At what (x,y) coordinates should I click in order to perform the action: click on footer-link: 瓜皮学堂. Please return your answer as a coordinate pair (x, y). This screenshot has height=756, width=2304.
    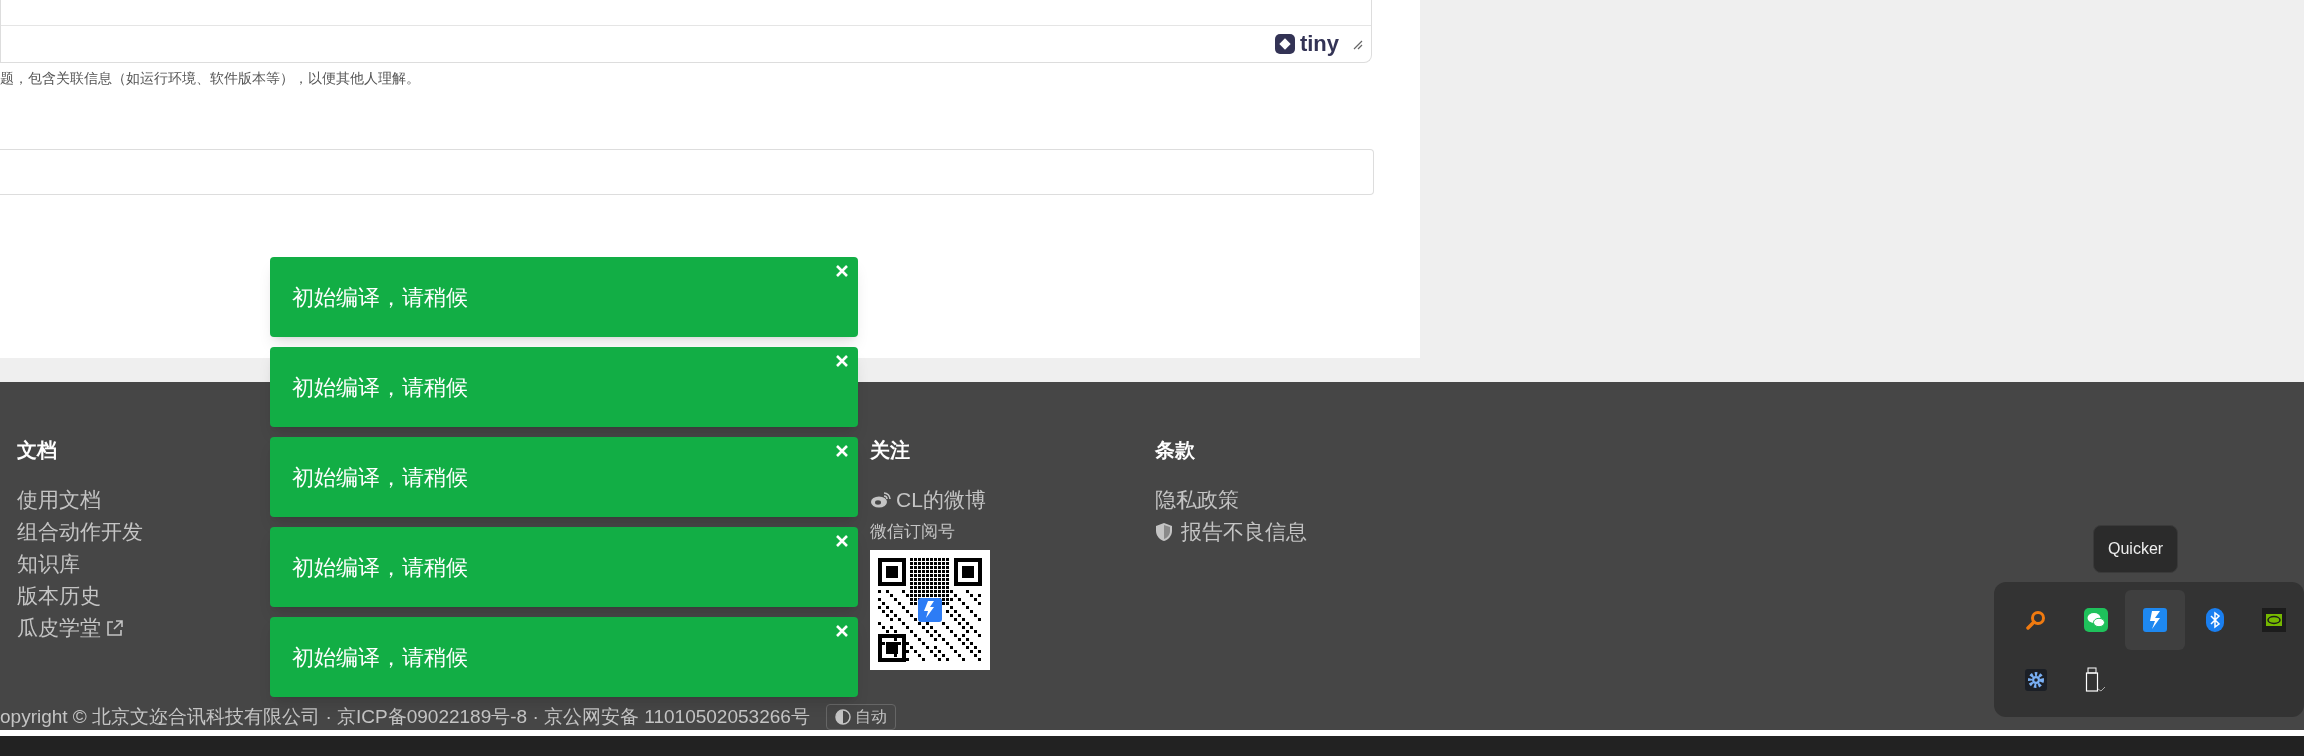
    Looking at the image, I should click on (71, 628).